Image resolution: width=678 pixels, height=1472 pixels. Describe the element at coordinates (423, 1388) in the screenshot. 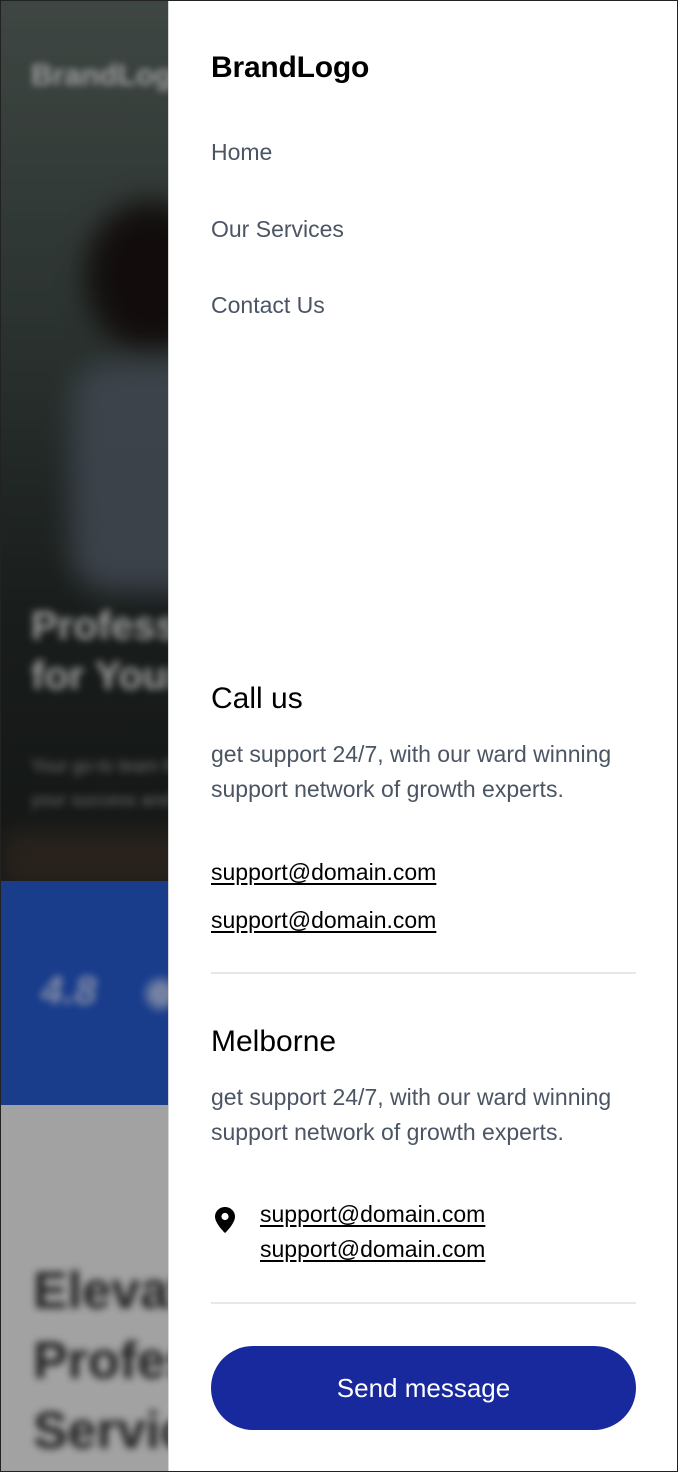

I see `send-message-button: Send message` at that location.